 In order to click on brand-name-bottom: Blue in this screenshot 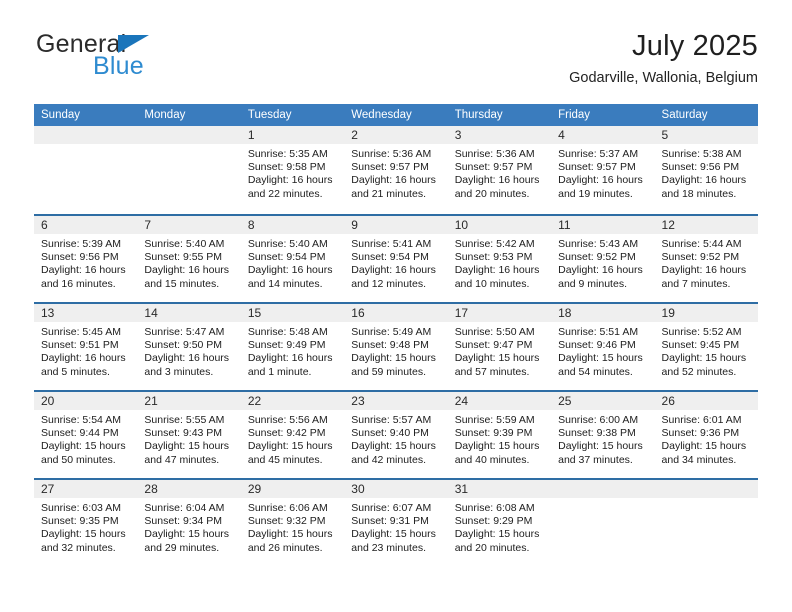, I will do `click(118, 66)`.